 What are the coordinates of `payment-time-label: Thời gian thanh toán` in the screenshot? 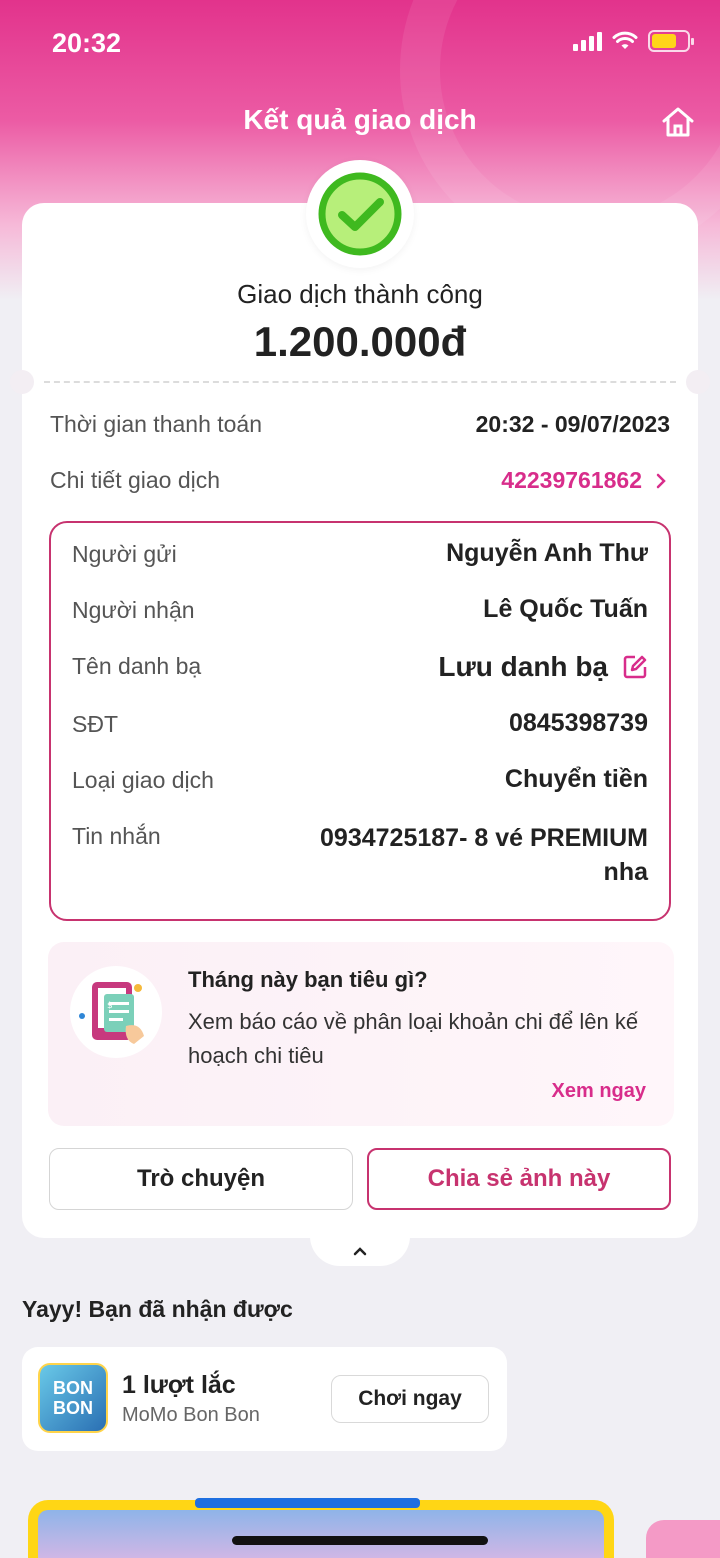 It's located at (156, 424).